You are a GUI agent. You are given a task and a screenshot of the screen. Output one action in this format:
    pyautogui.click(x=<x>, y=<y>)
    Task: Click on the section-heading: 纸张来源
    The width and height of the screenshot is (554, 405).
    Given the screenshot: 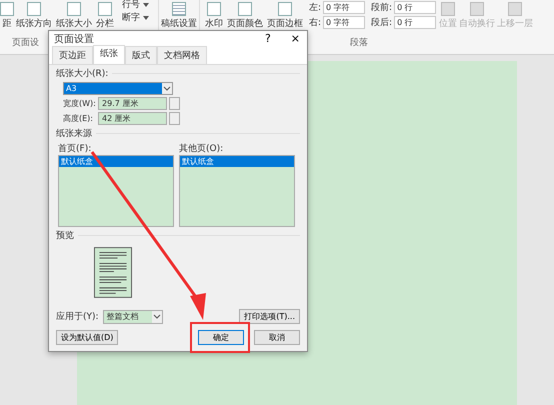 What is the action you would take?
    pyautogui.click(x=74, y=134)
    